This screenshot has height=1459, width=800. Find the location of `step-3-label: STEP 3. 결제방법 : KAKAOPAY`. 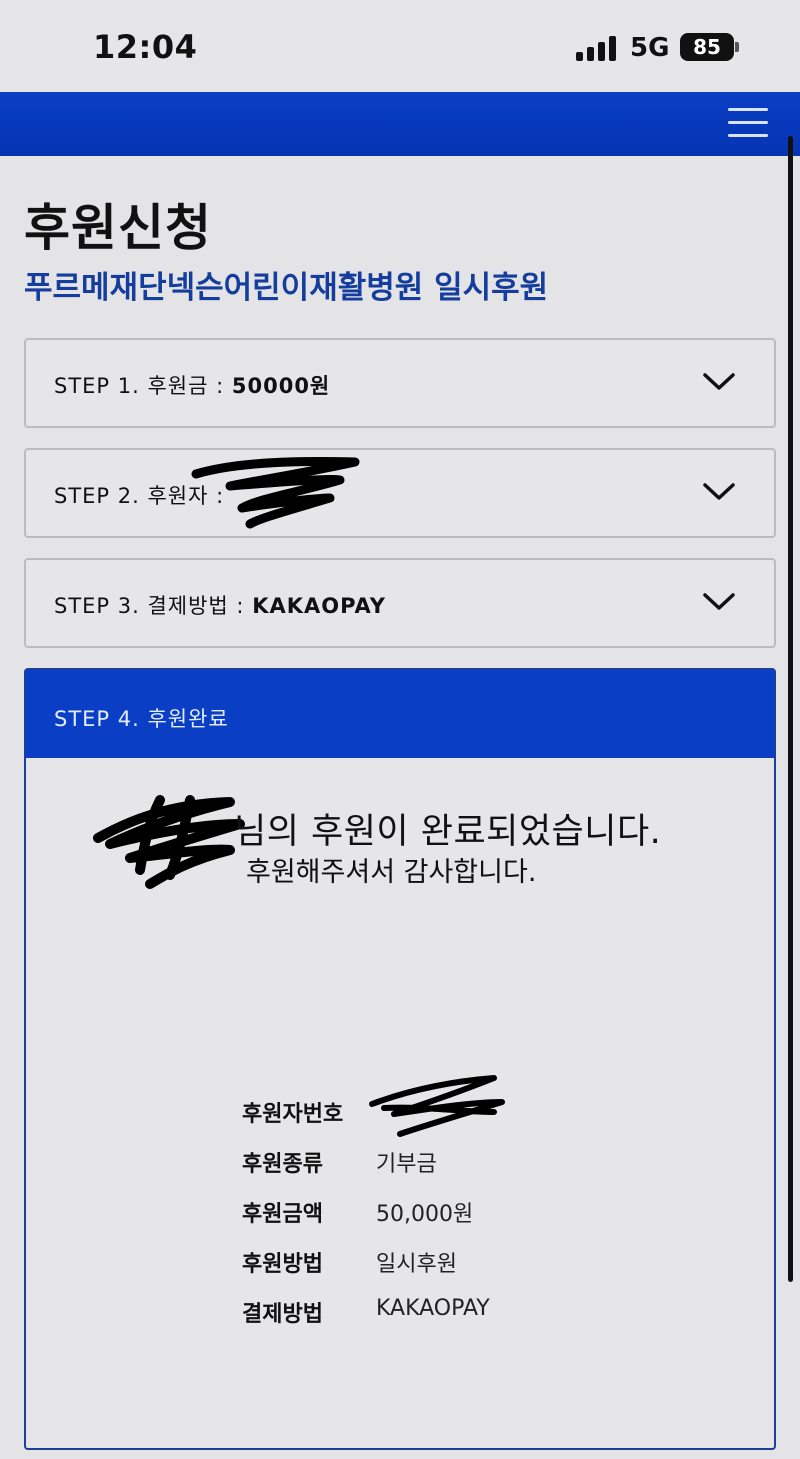

step-3-label: STEP 3. 결제방법 : KAKAOPAY is located at coordinates (220, 605).